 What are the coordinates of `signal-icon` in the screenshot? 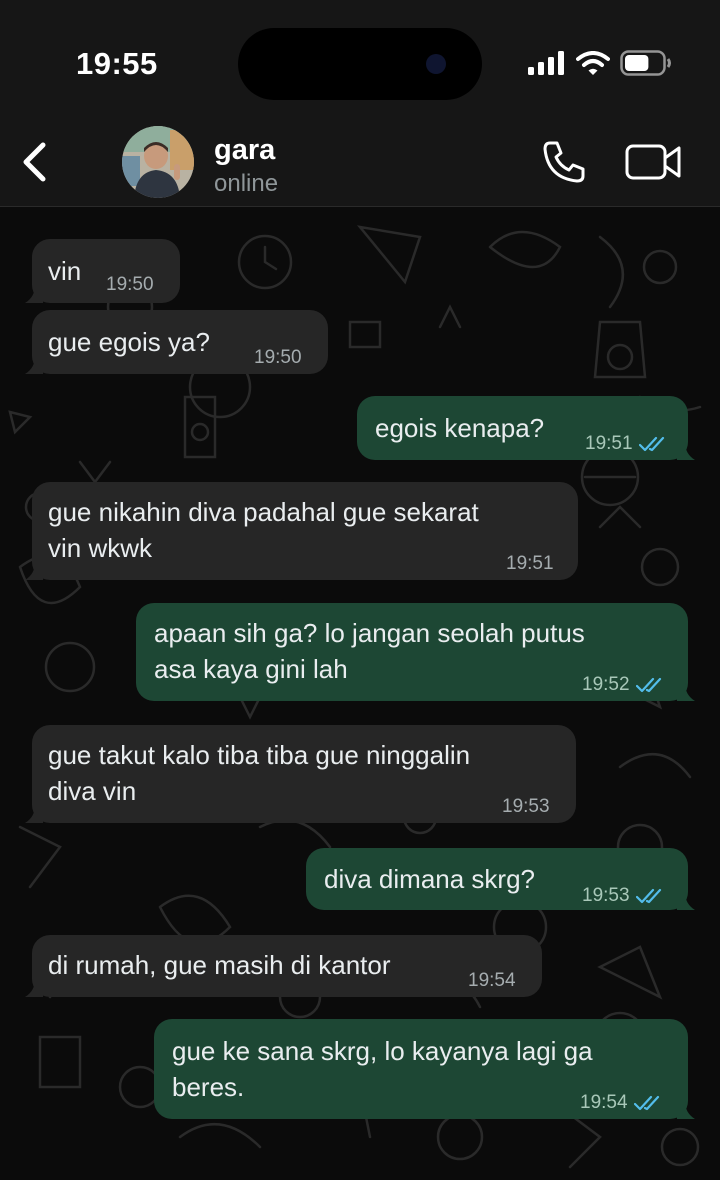 It's located at (546, 63).